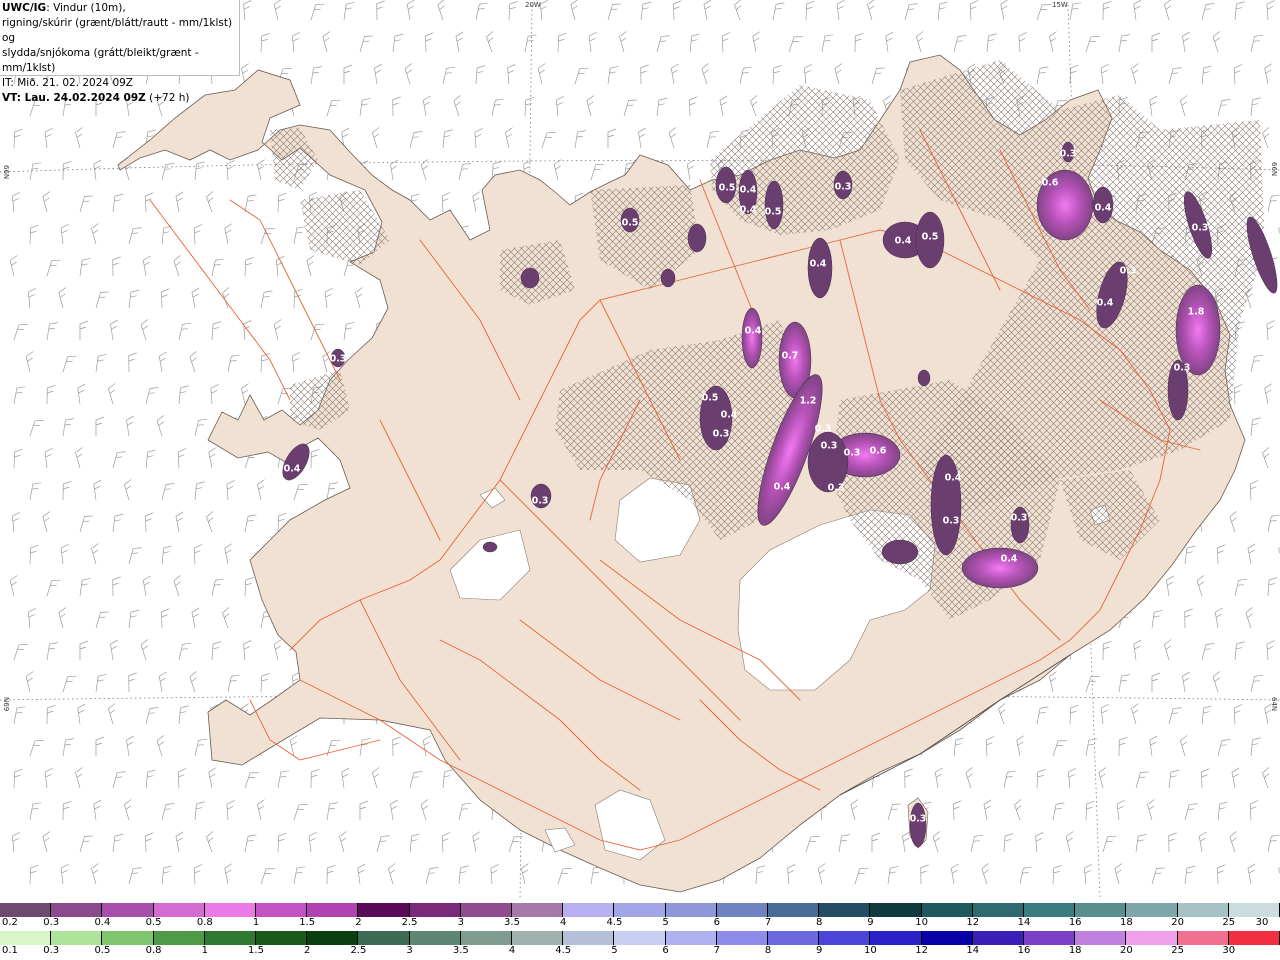  What do you see at coordinates (878, 451) in the screenshot?
I see `precip-value-label: 0.6` at bounding box center [878, 451].